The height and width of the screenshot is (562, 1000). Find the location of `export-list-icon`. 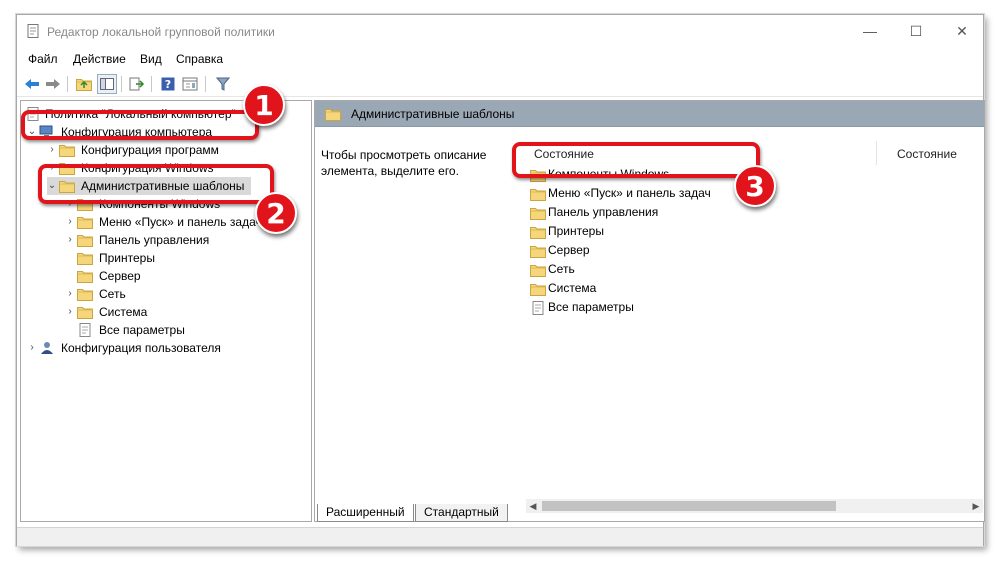

export-list-icon is located at coordinates (137, 84).